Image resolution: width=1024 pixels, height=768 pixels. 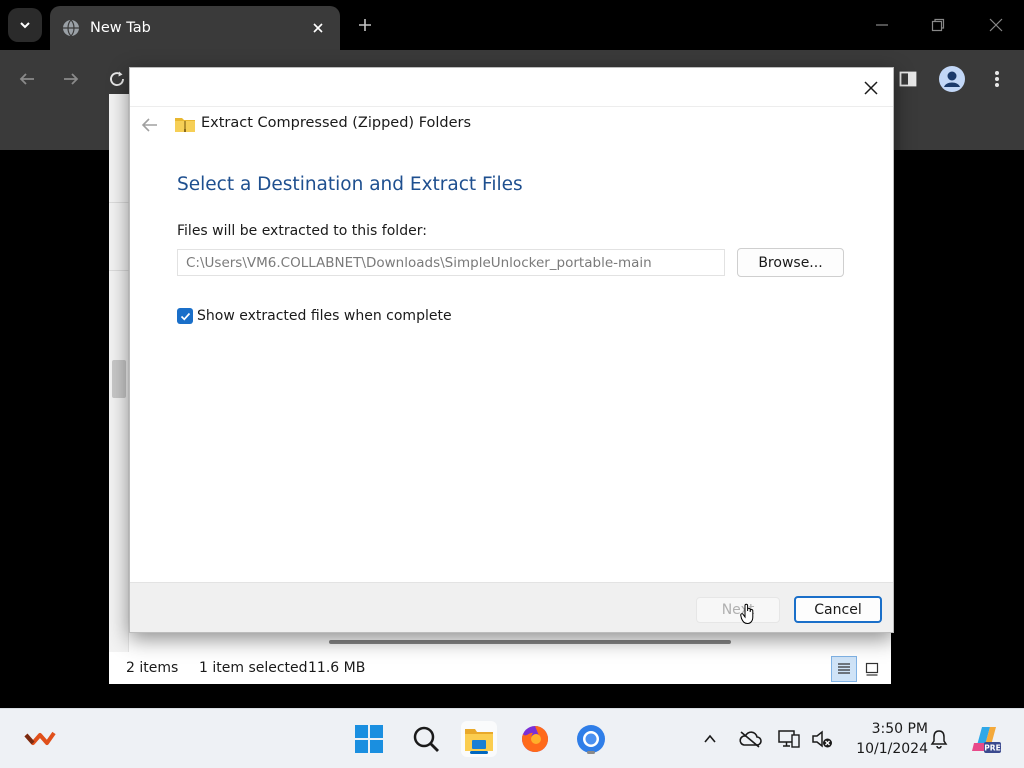 I want to click on show-hidden-icons-button, so click(x=710, y=739).